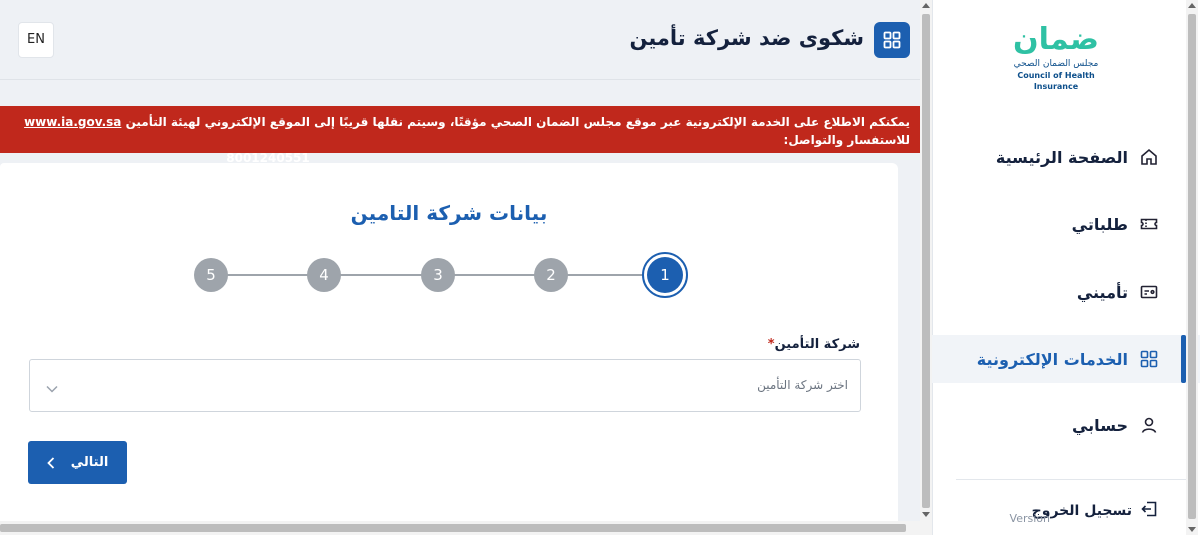  I want to click on step-1-number: 1, so click(665, 275).